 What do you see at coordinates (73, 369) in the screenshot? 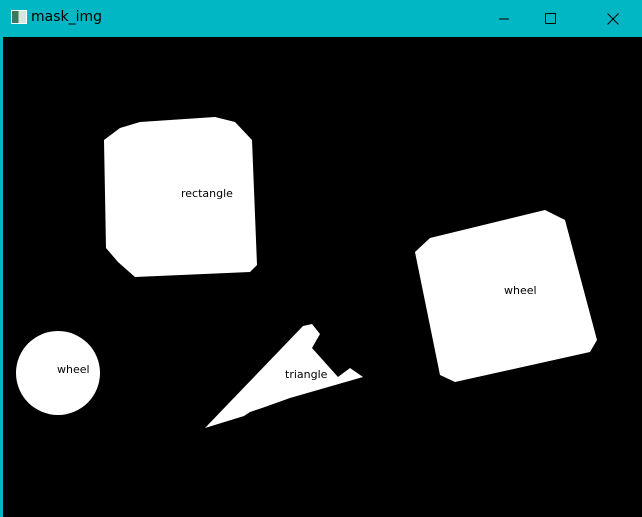
I see `label-wheel-left: wheel` at bounding box center [73, 369].